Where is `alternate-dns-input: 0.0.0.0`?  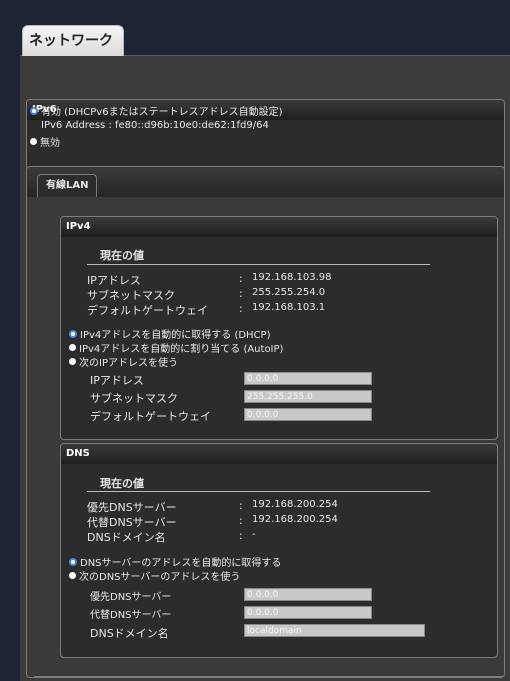 alternate-dns-input: 0.0.0.0 is located at coordinates (308, 612).